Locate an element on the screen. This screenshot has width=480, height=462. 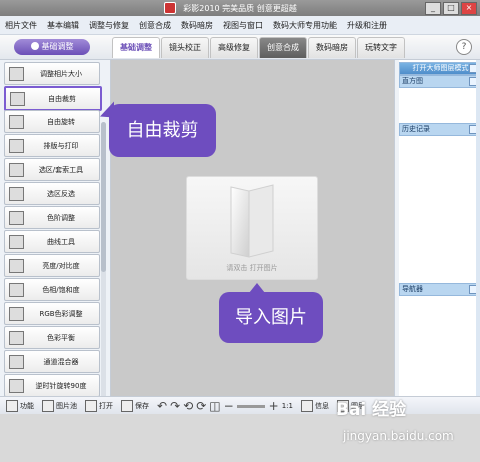
tab-basic-adjust: 基础调整 is located at coordinates (136, 47).